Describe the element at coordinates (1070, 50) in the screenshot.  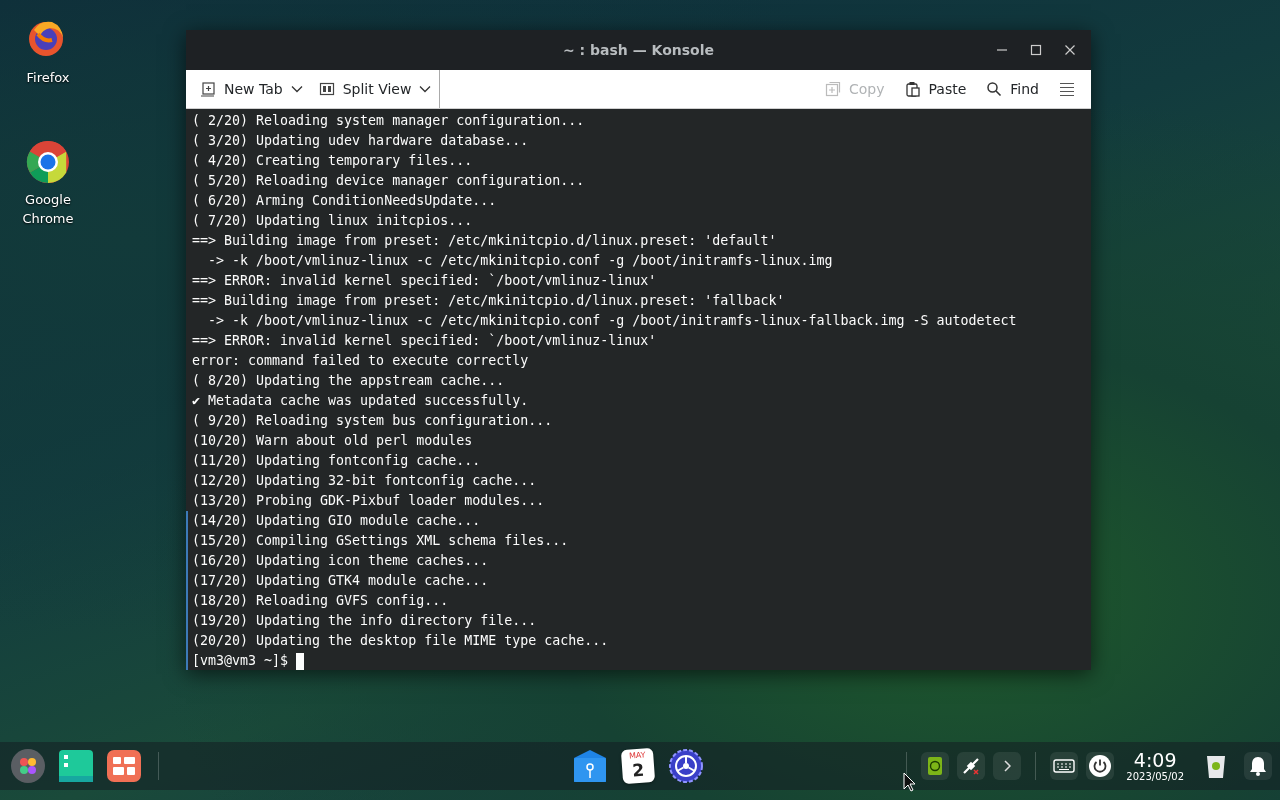
I see `close-icon` at that location.